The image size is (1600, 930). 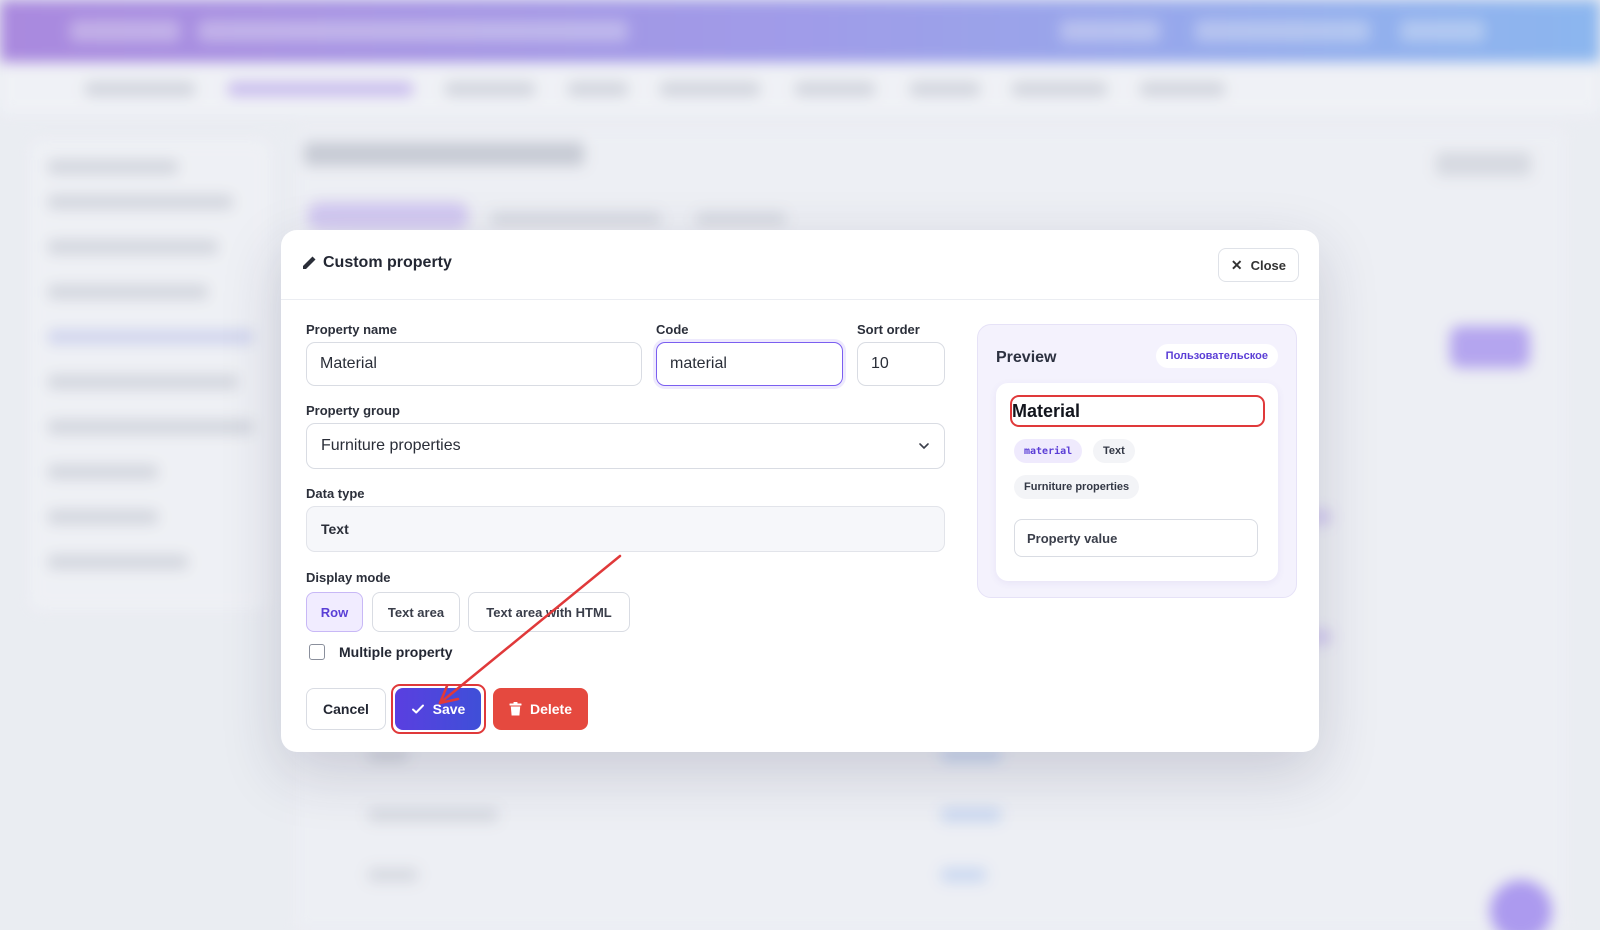 I want to click on close-button-label: Close, so click(x=1268, y=265).